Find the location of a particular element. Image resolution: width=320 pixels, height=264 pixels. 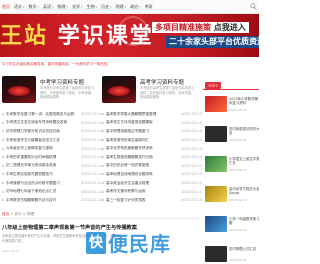

list-item: 高中政治经济生活重点梳理 2023-02-11 is located at coordinates (152, 183).